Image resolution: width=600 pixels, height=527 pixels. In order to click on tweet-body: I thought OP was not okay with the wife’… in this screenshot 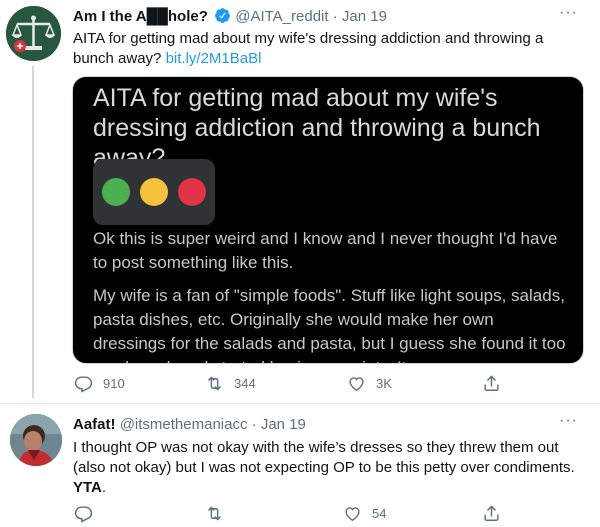, I will do `click(324, 457)`.